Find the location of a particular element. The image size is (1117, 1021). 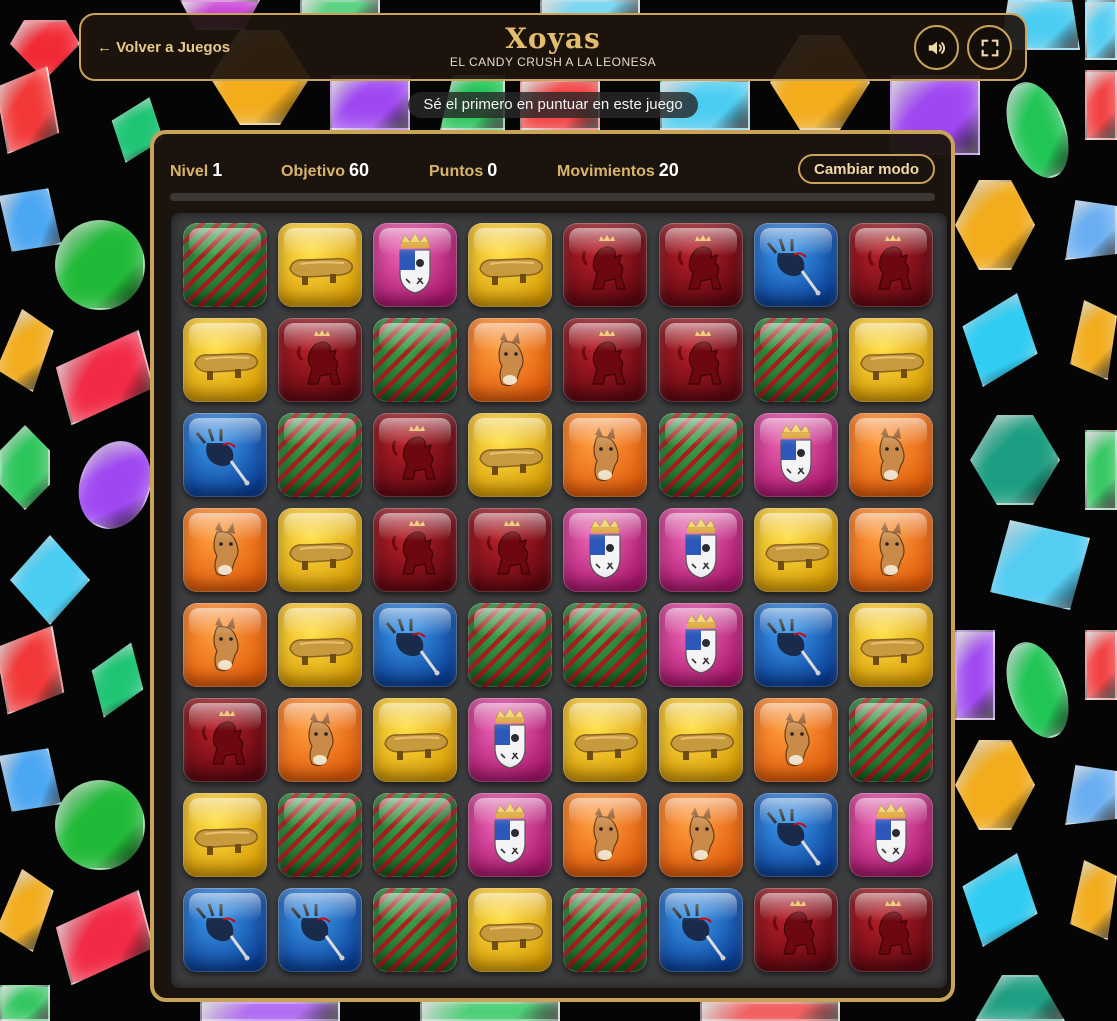

bagpipe-icon is located at coordinates (413, 647).